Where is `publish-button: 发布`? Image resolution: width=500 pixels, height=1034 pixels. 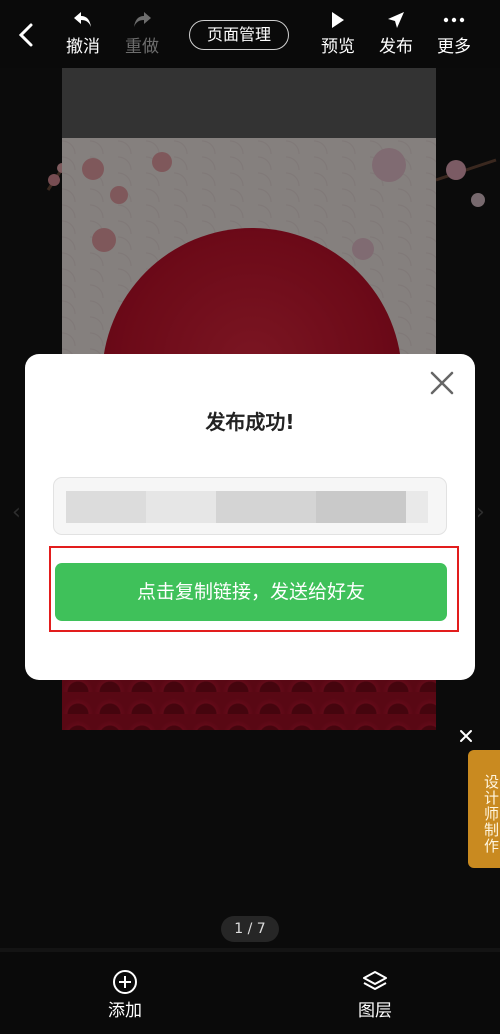
publish-button: 发布 is located at coordinates (396, 32).